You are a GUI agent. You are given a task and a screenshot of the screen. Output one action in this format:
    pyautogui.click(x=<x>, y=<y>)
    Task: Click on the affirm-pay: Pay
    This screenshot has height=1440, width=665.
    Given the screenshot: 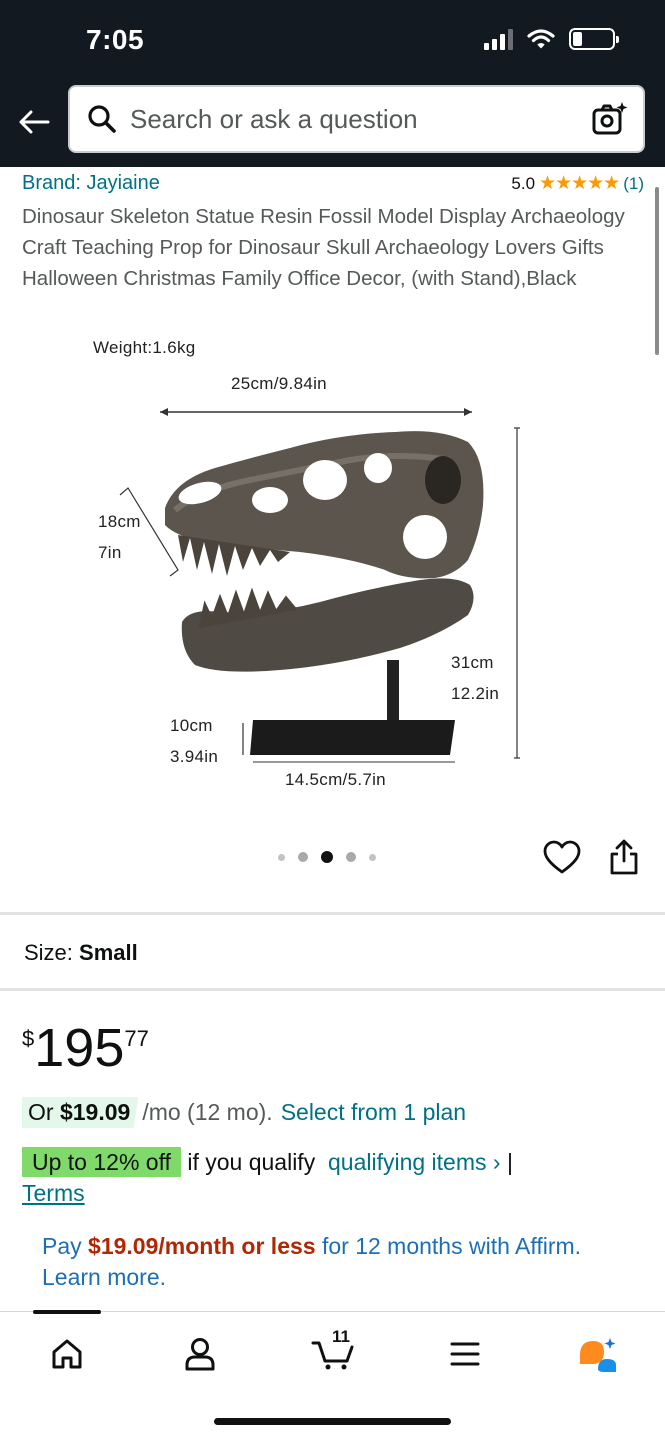 What is the action you would take?
    pyautogui.click(x=65, y=1246)
    